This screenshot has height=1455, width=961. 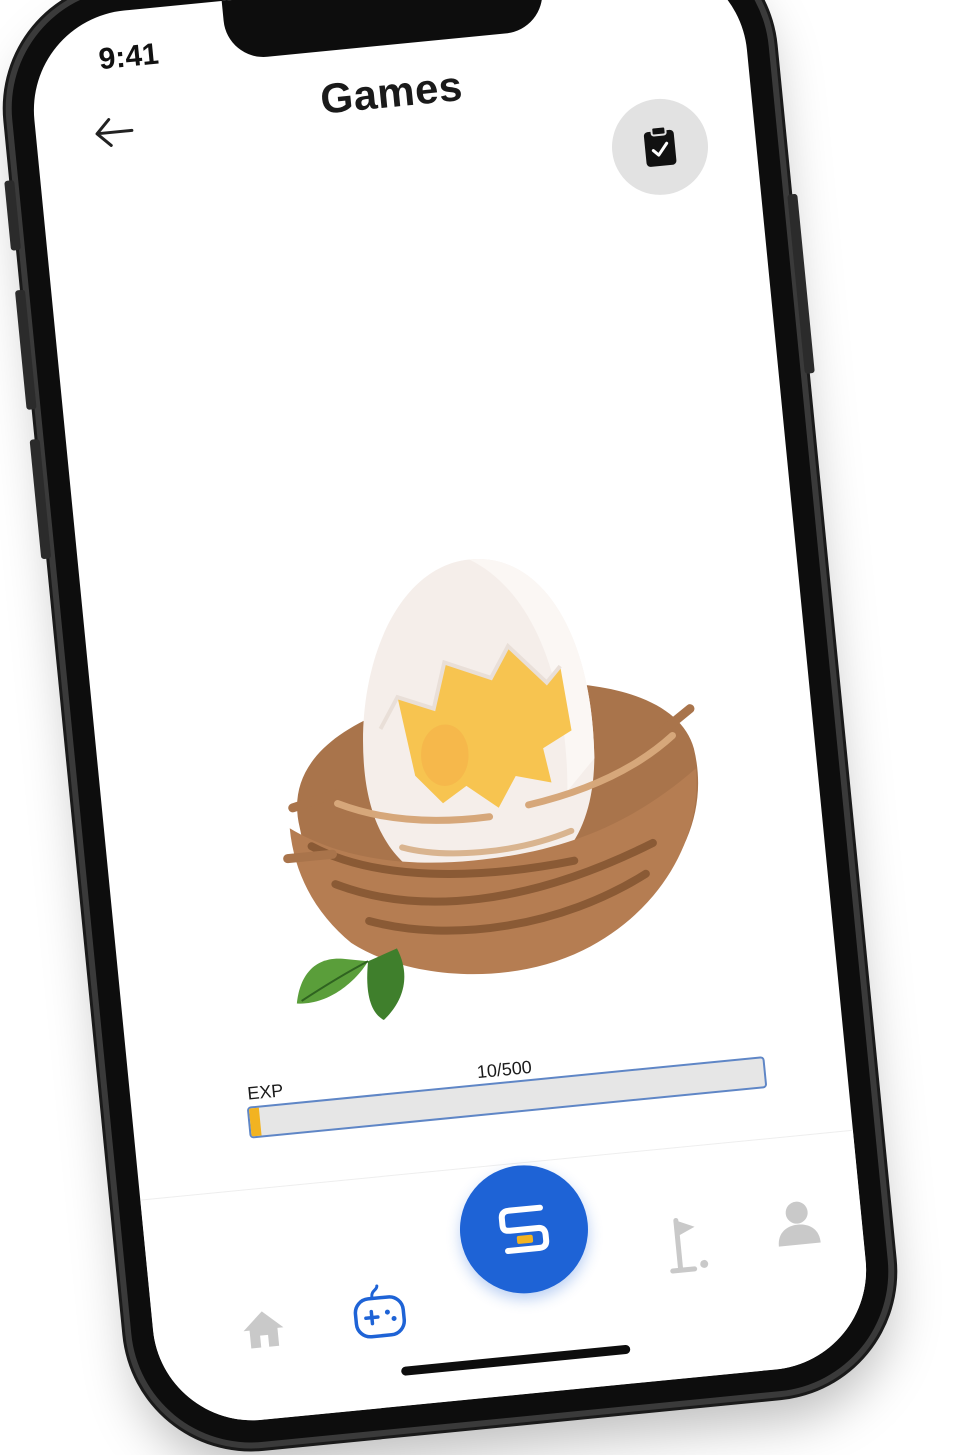 I want to click on nav-games, so click(x=379, y=1312).